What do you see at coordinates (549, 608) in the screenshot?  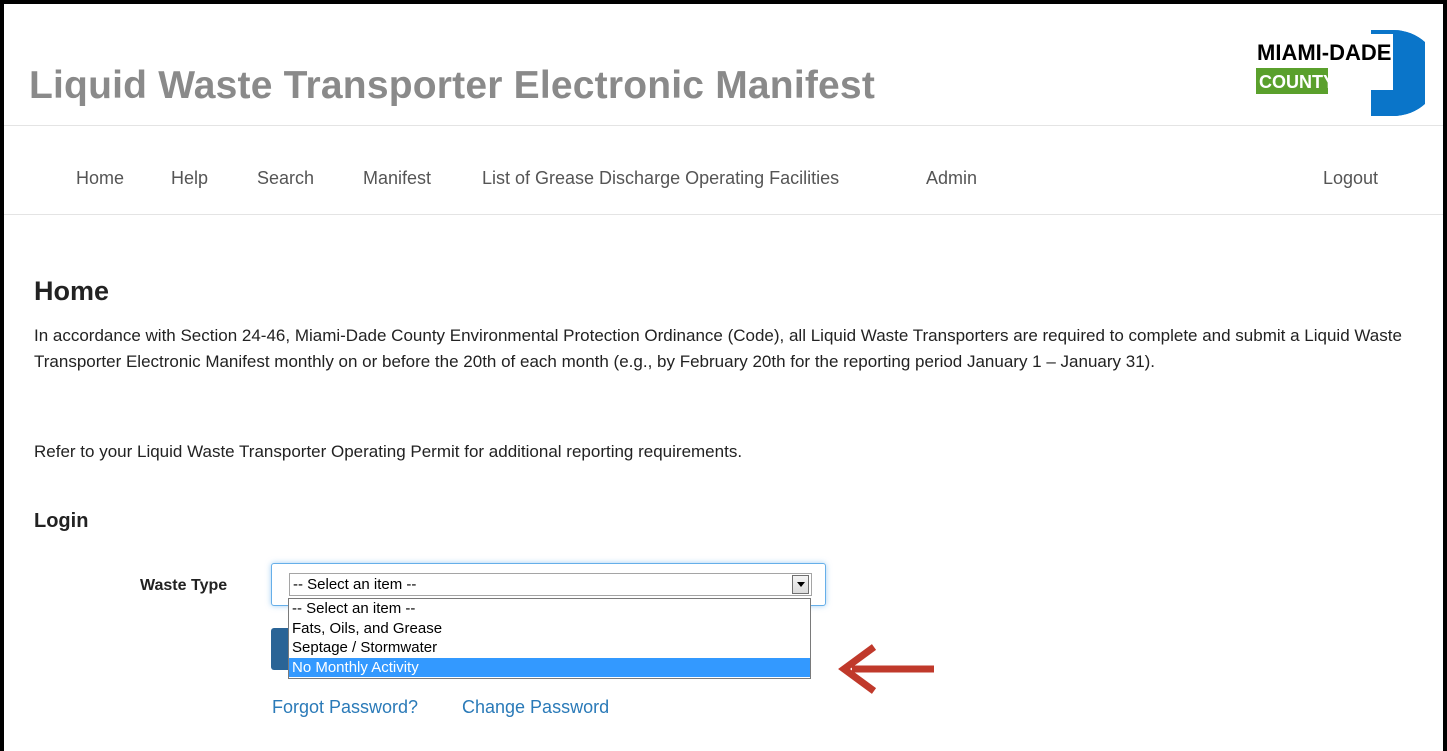 I see `dropdown-option: -- Select an item --` at bounding box center [549, 608].